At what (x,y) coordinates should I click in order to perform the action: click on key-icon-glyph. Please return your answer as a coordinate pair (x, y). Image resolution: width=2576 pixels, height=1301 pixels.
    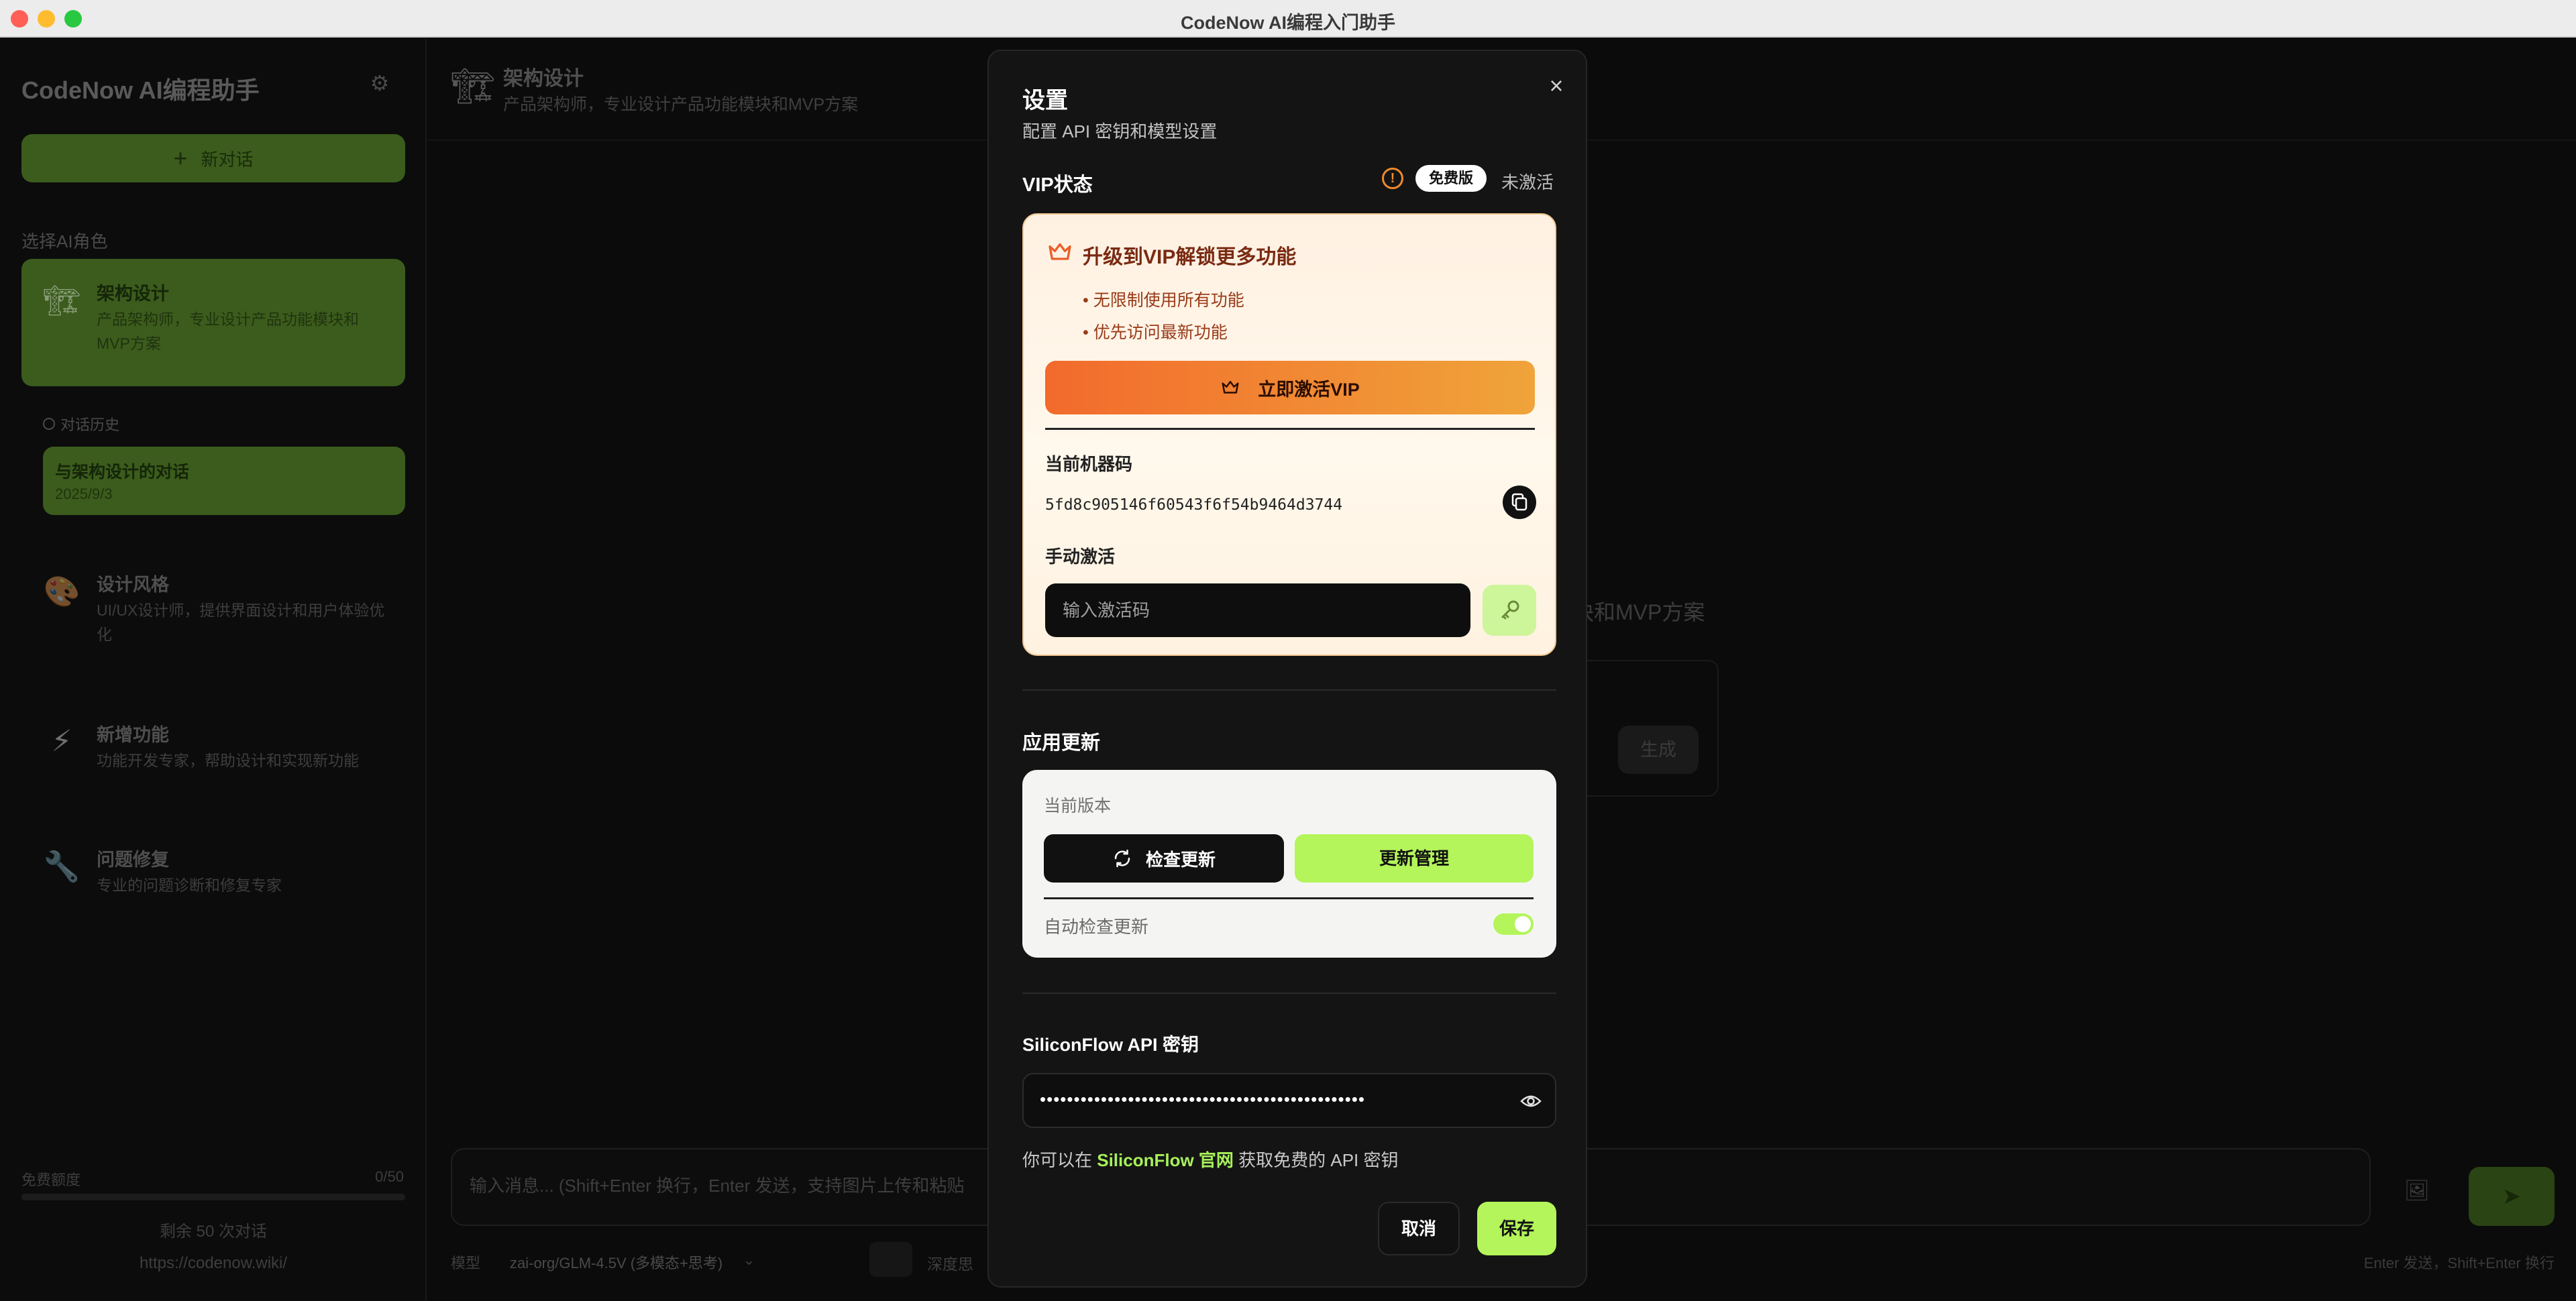
    Looking at the image, I should click on (1510, 610).